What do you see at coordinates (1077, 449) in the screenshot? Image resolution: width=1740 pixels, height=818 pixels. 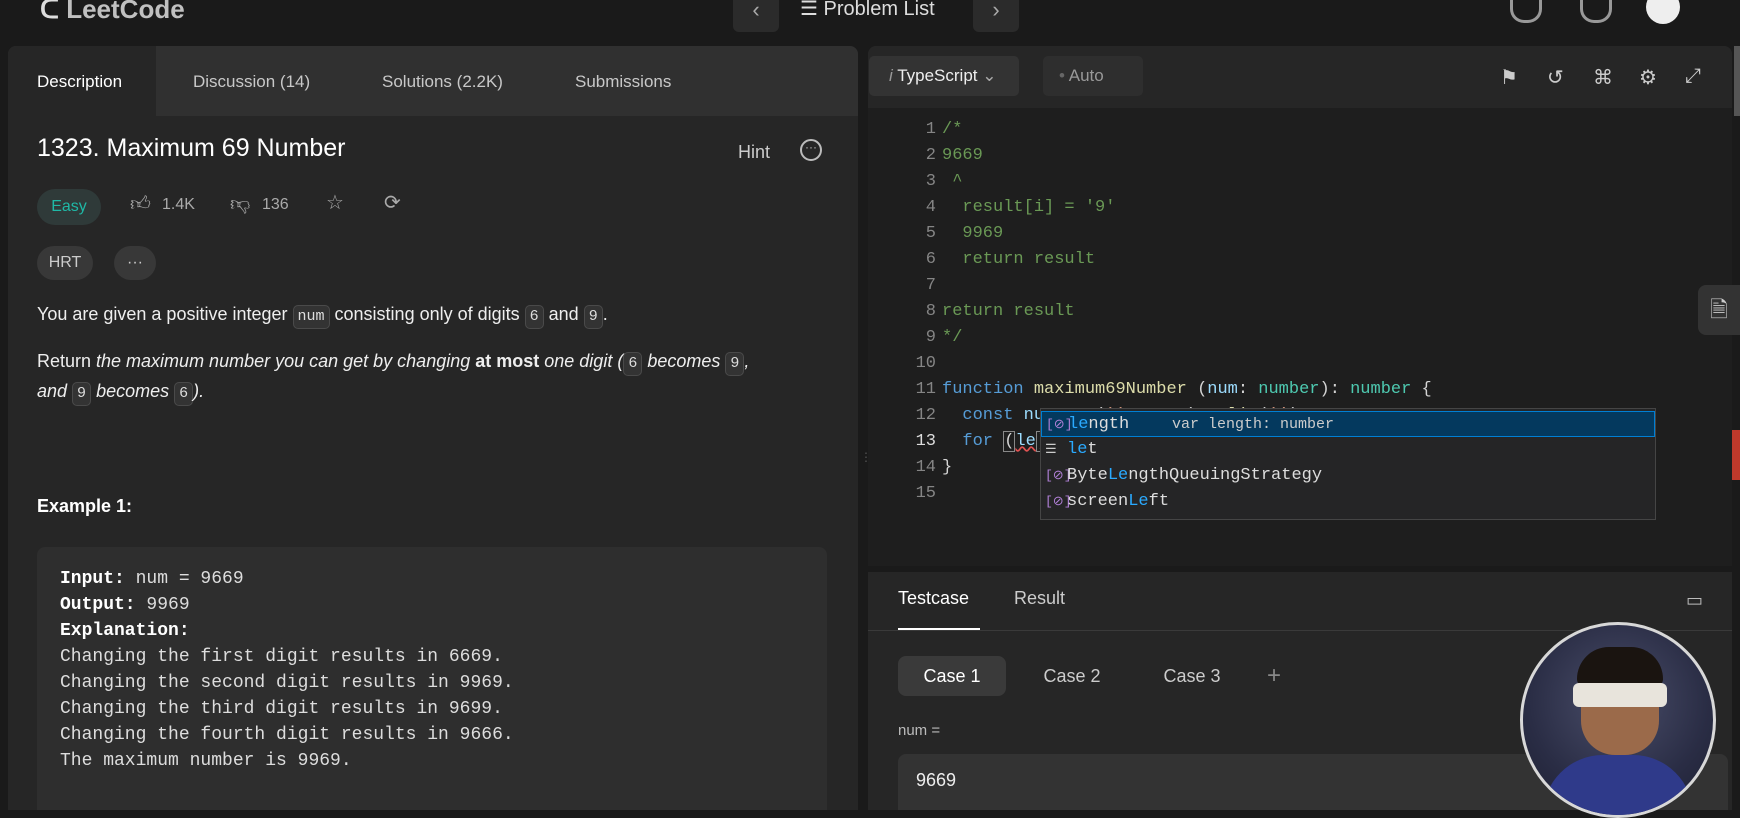 I see `suggestion-match: le` at bounding box center [1077, 449].